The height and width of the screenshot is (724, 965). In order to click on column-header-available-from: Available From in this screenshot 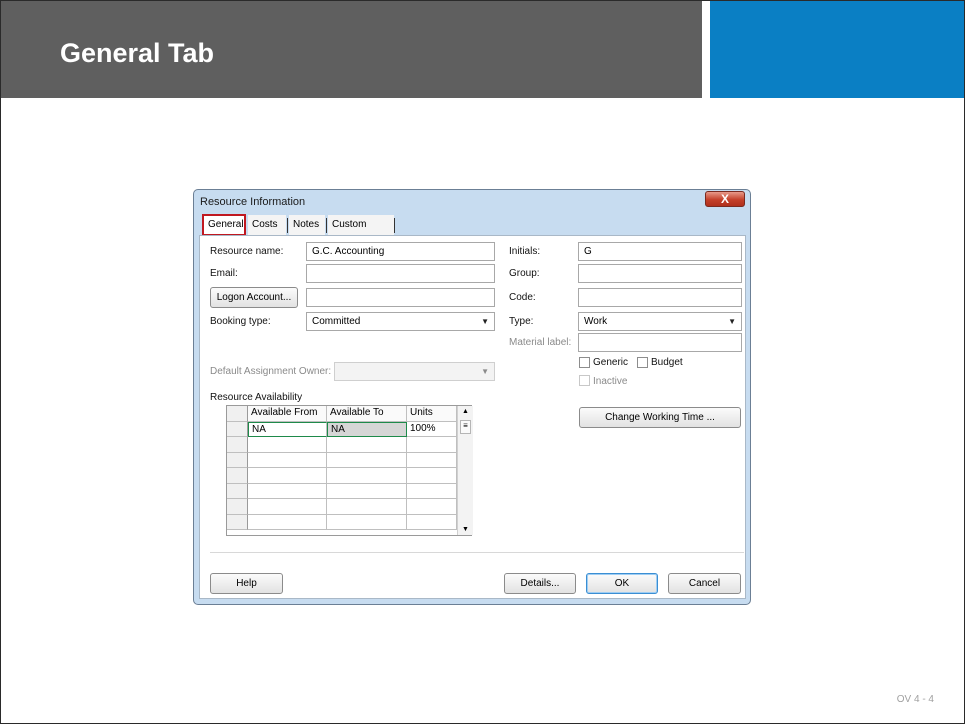, I will do `click(287, 414)`.